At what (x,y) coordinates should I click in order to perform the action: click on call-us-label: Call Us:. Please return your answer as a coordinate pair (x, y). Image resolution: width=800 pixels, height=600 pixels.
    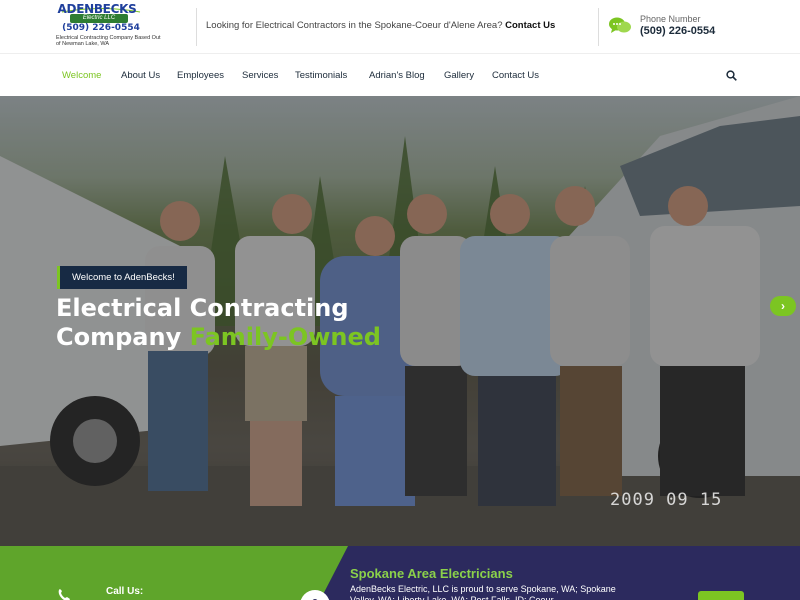
    Looking at the image, I should click on (125, 591).